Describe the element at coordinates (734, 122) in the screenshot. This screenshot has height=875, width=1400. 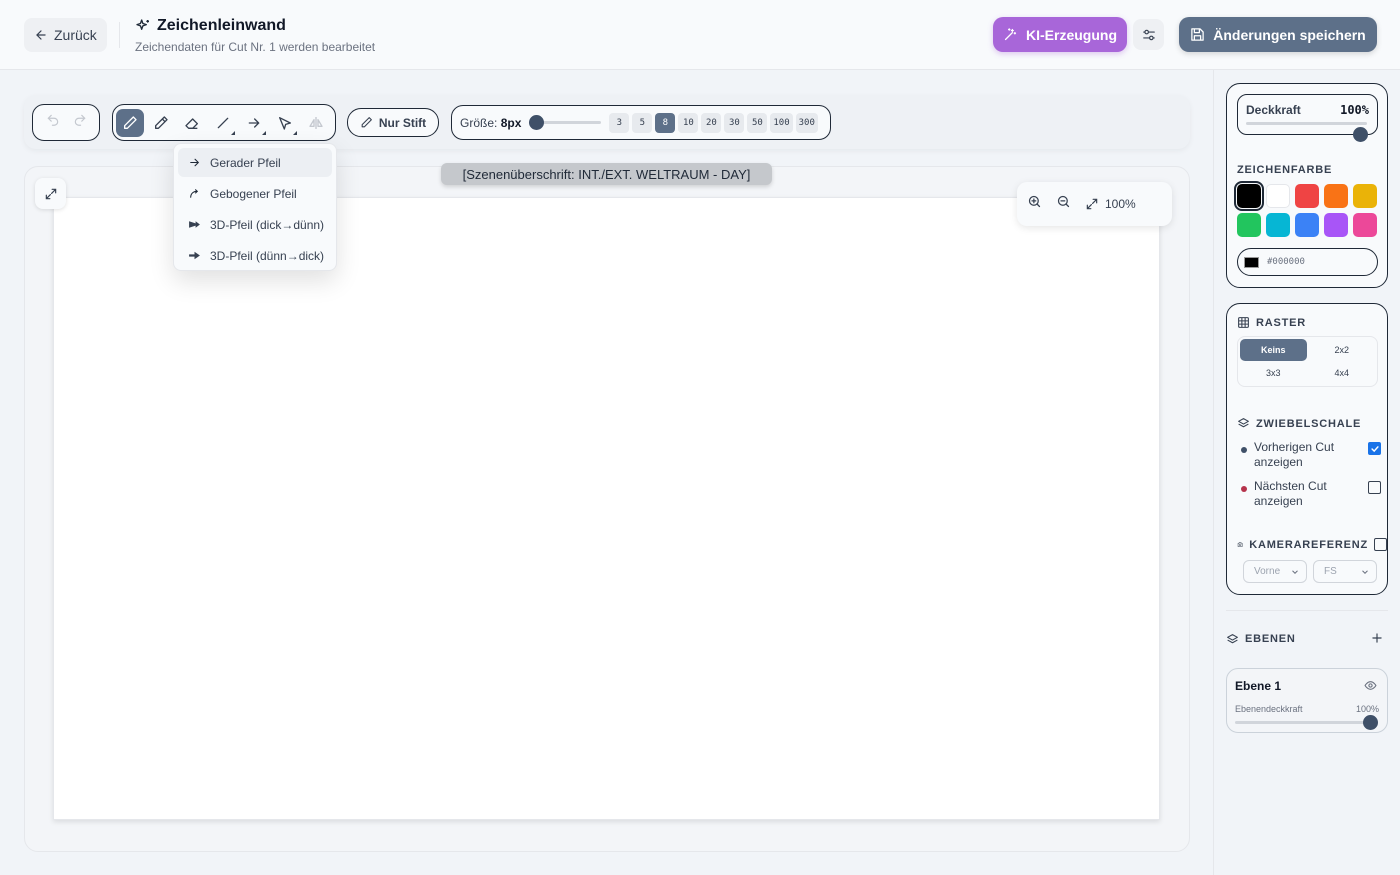
I see `size-preset-30: 30` at that location.